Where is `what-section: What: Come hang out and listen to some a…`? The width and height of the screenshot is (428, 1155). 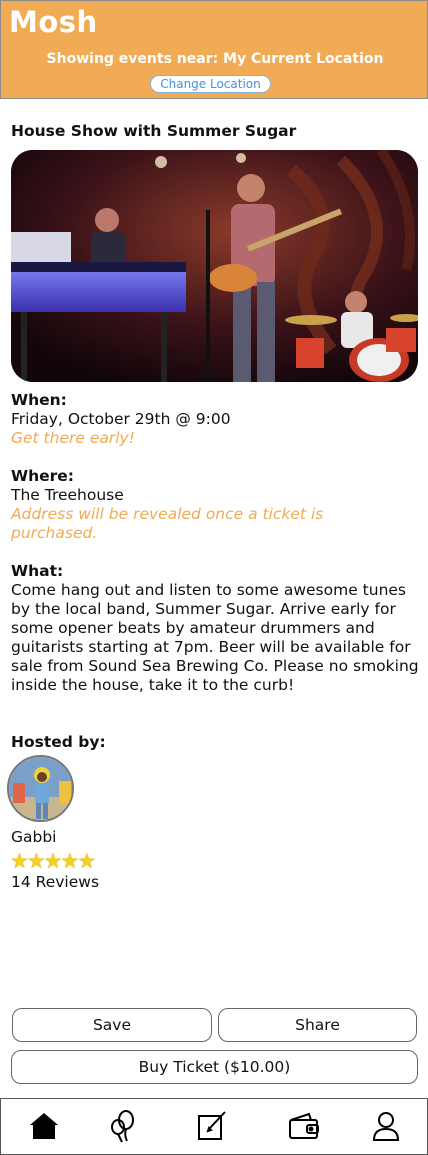 what-section: What: Come hang out and listen to some a… is located at coordinates (215, 628).